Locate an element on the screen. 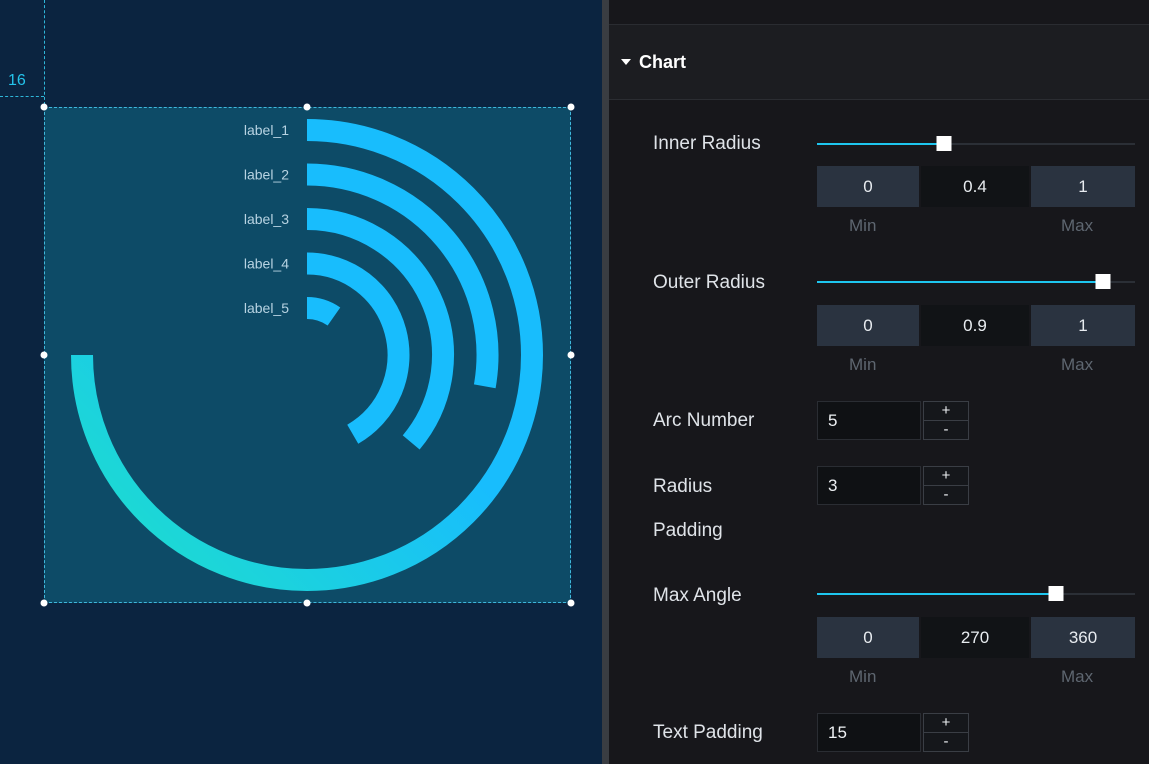  radius-padding-increment-button: + is located at coordinates (946, 476).